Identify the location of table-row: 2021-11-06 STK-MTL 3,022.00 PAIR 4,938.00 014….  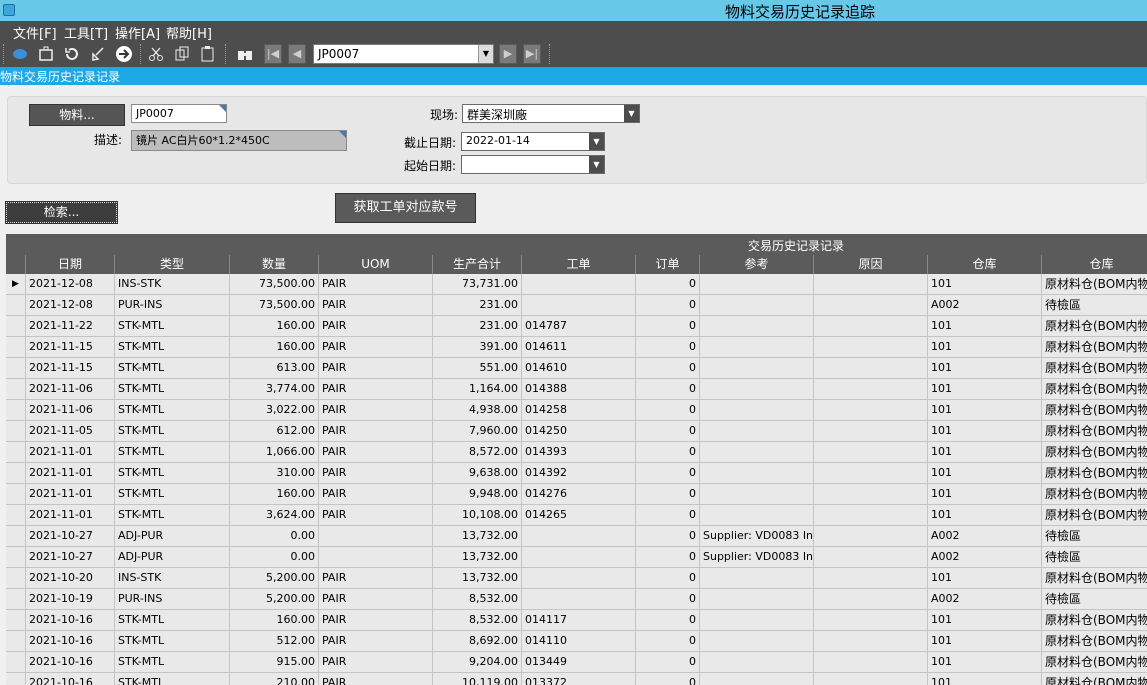
(576, 410).